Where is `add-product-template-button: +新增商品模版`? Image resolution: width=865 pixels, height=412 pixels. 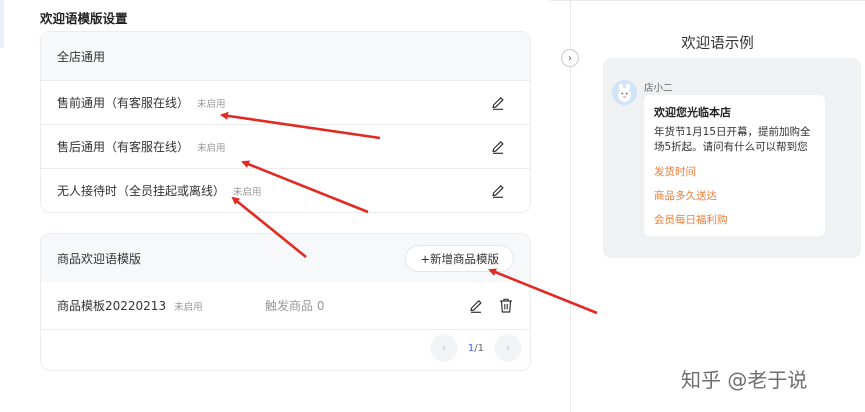 add-product-template-button: +新增商品模版 is located at coordinates (459, 258).